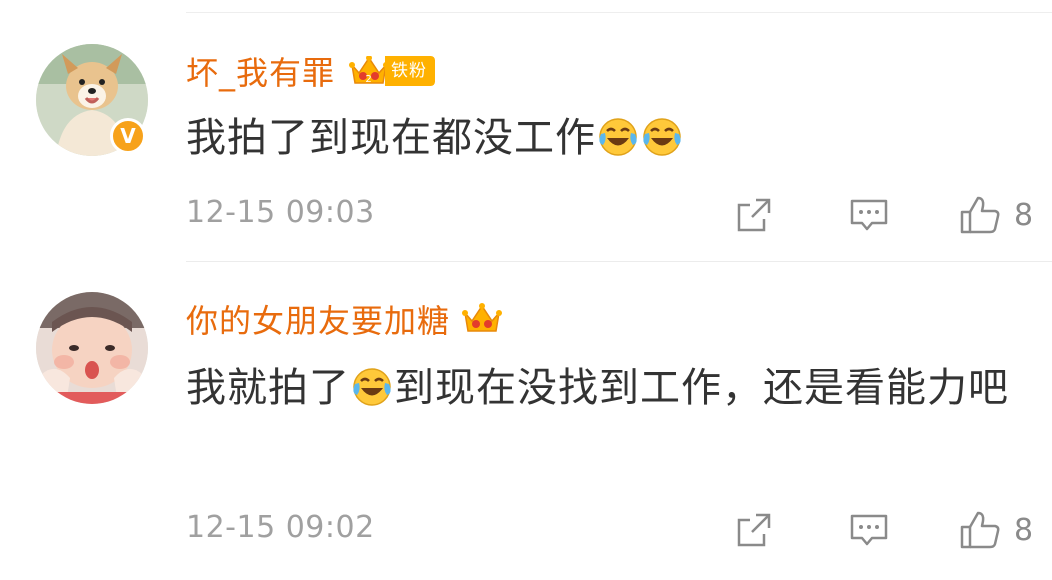 Image resolution: width=1052 pixels, height=580 pixels. What do you see at coordinates (260, 71) in the screenshot?
I see `username: 坏_我有罪` at bounding box center [260, 71].